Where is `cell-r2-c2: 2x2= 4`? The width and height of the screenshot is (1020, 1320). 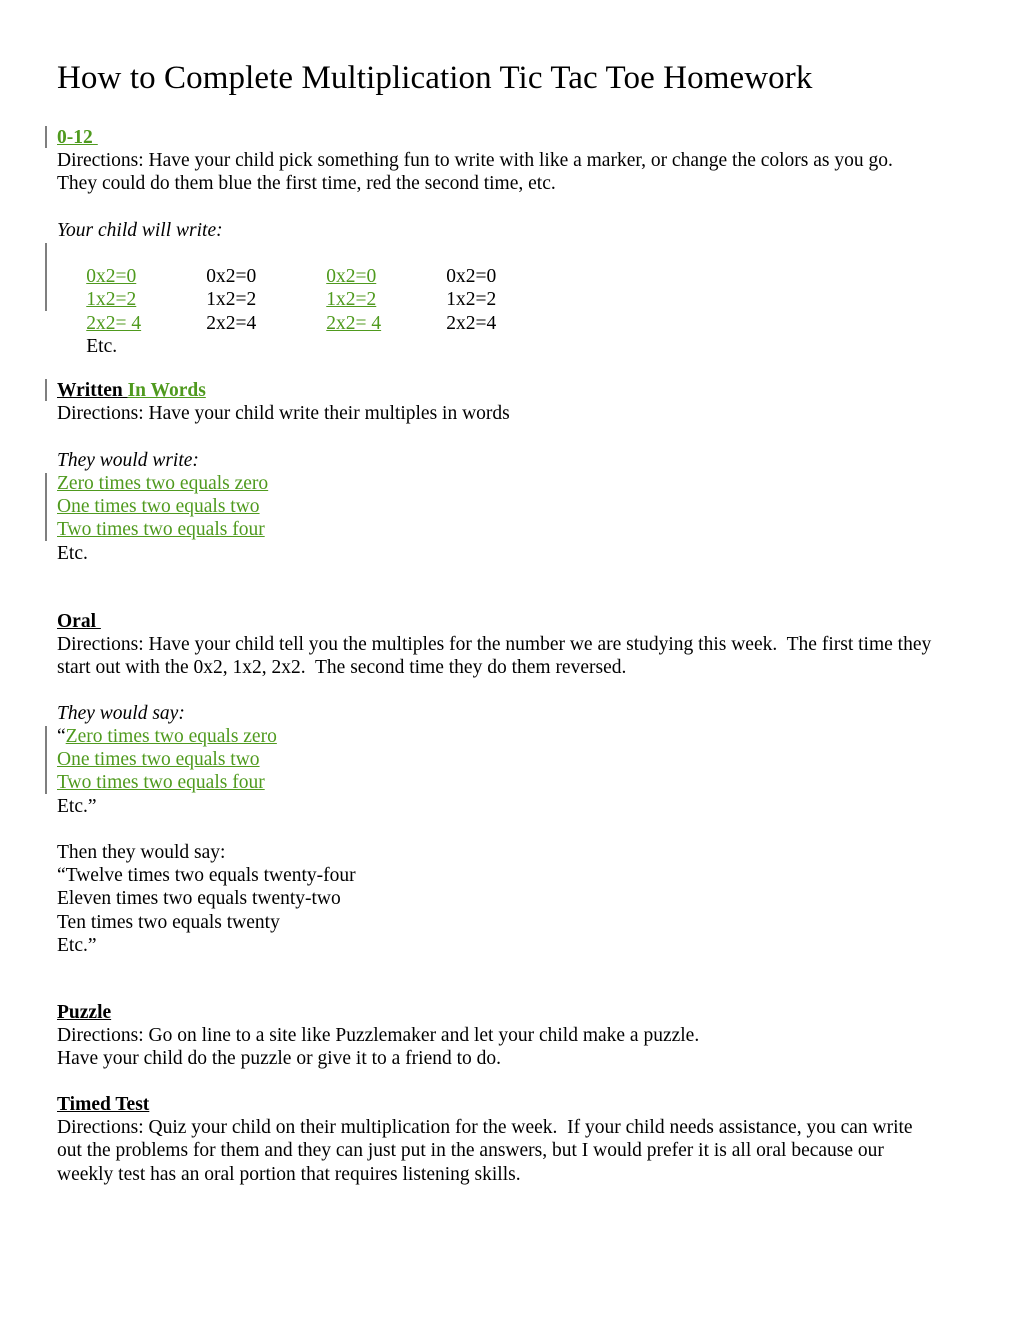 cell-r2-c2: 2x2= 4 is located at coordinates (354, 323).